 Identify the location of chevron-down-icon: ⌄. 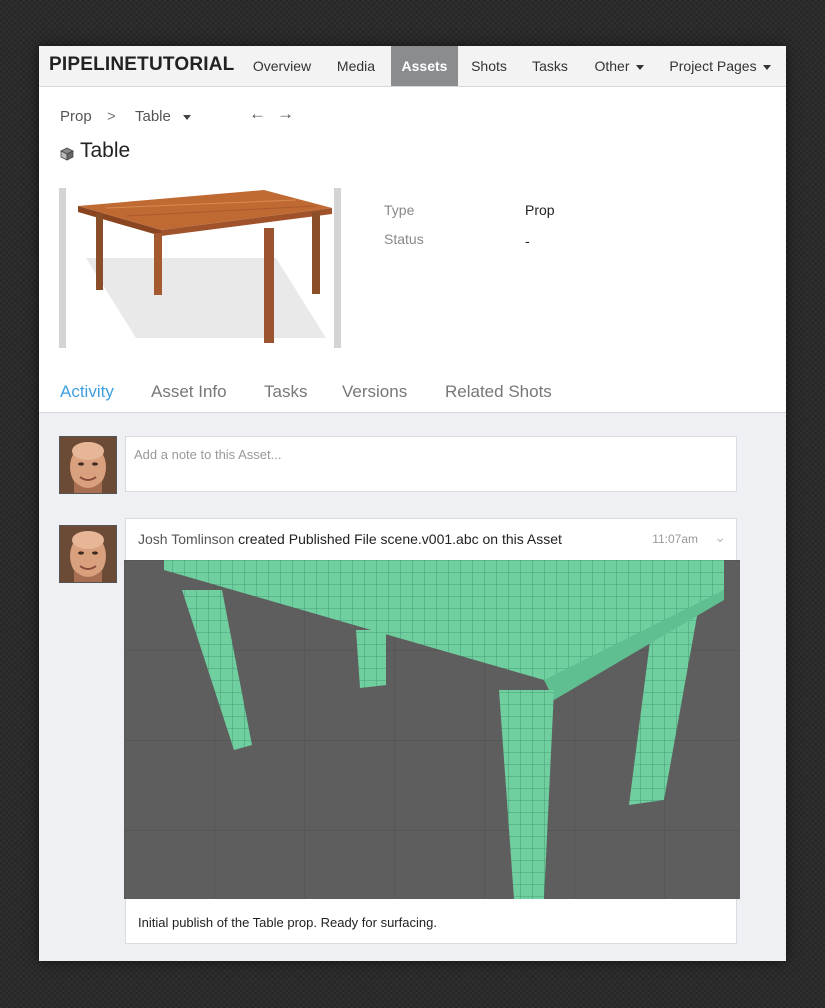
(720, 537).